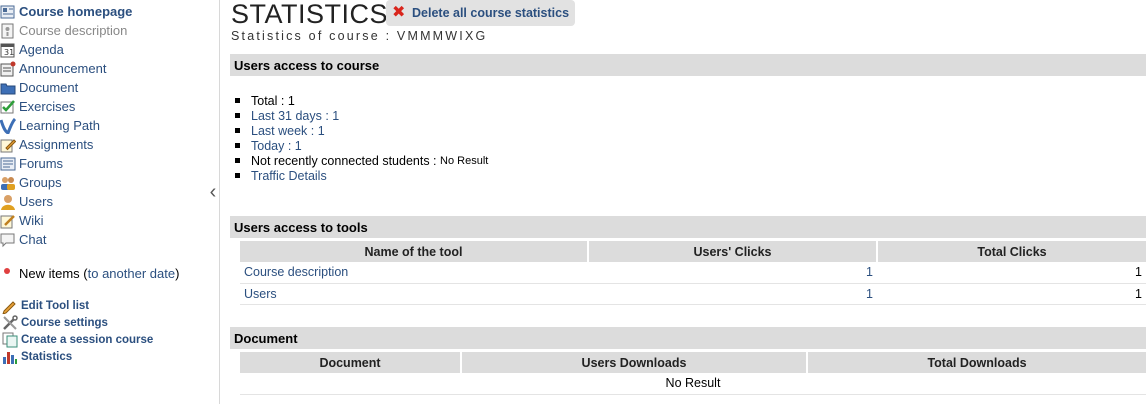 The height and width of the screenshot is (404, 1146). I want to click on sidebar-item-label: Document, so click(49, 87).